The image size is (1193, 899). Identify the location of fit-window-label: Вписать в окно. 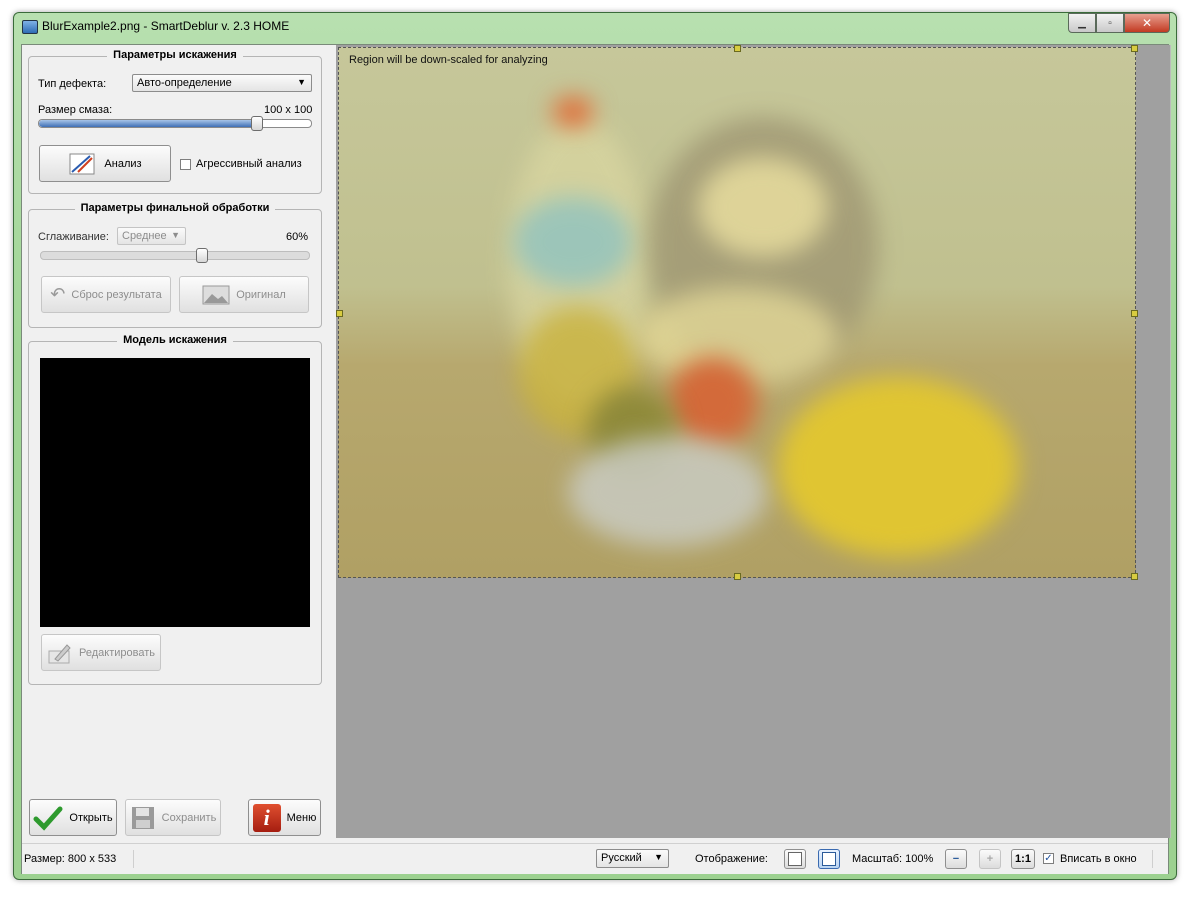
(1098, 859).